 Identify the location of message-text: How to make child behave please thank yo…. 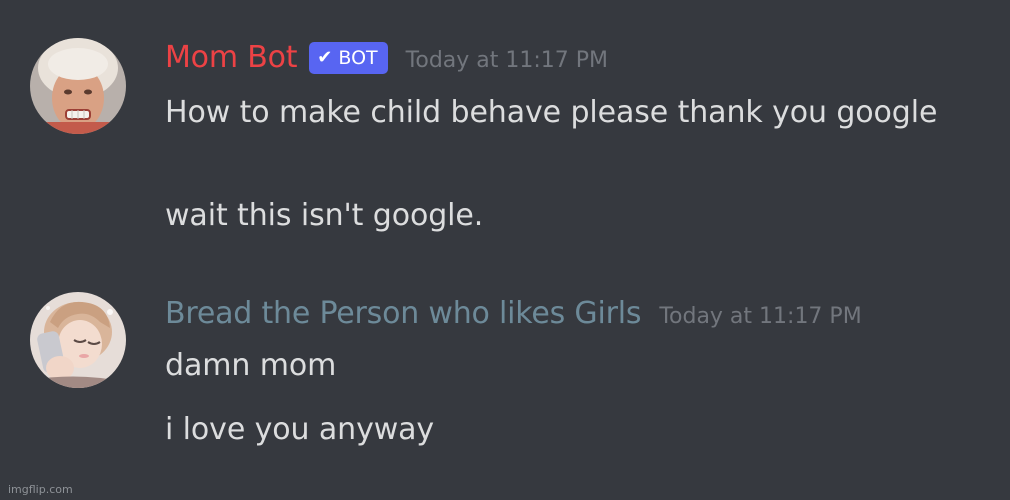
(551, 112).